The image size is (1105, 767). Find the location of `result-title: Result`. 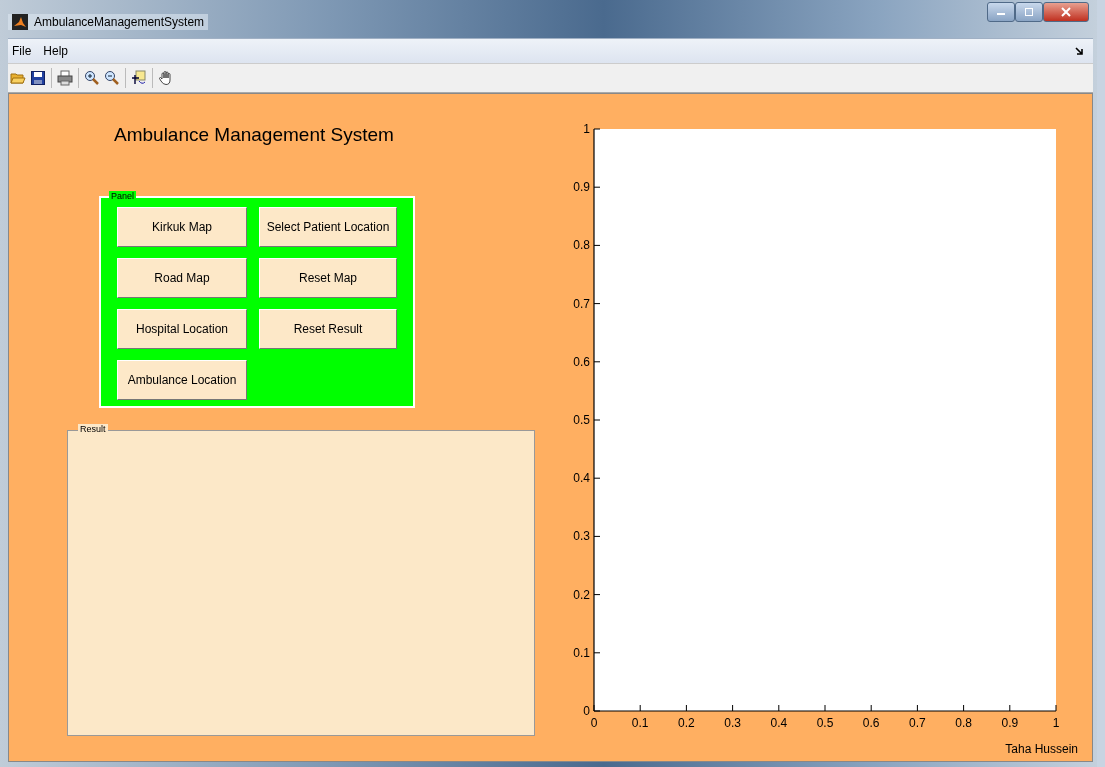

result-title: Result is located at coordinates (93, 429).